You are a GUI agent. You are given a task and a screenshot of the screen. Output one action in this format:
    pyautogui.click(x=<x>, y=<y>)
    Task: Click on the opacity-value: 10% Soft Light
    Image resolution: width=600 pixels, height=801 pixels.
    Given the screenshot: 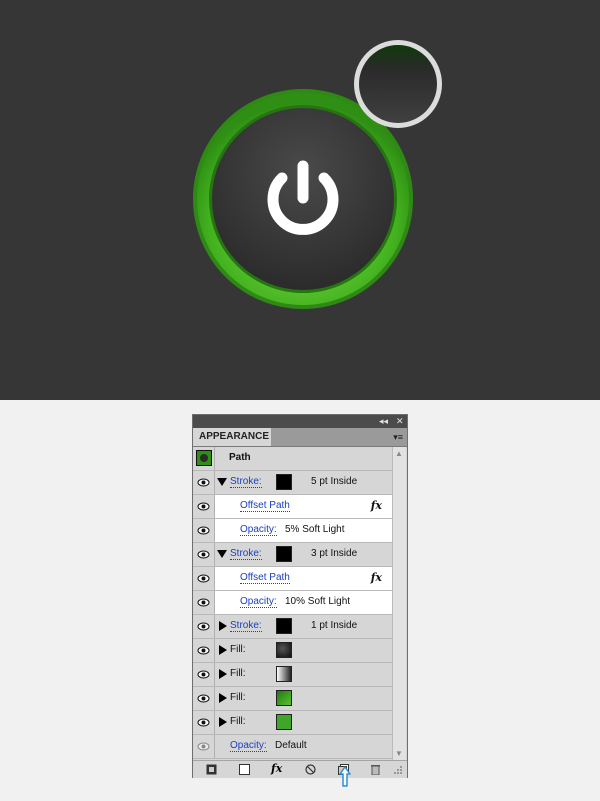 What is the action you would take?
    pyautogui.click(x=318, y=601)
    